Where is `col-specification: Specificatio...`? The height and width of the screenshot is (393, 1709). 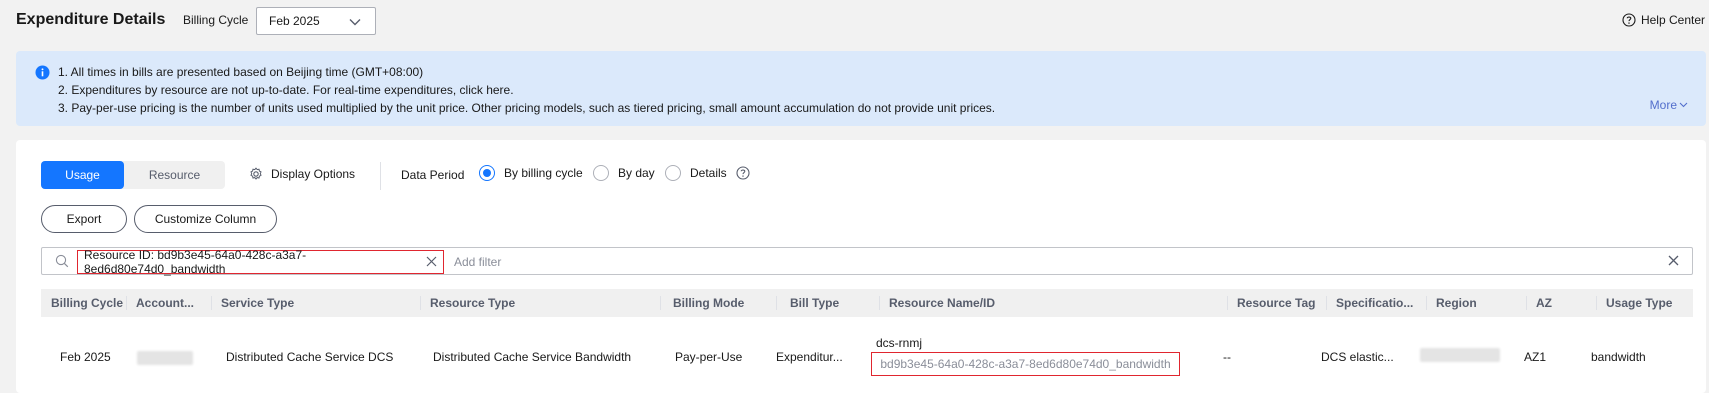 col-specification: Specificatio... is located at coordinates (1378, 303).